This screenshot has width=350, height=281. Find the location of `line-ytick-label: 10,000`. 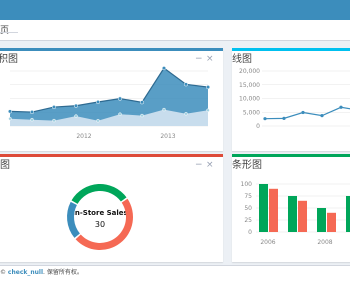

line-ytick-label: 10,000 is located at coordinates (249, 99).